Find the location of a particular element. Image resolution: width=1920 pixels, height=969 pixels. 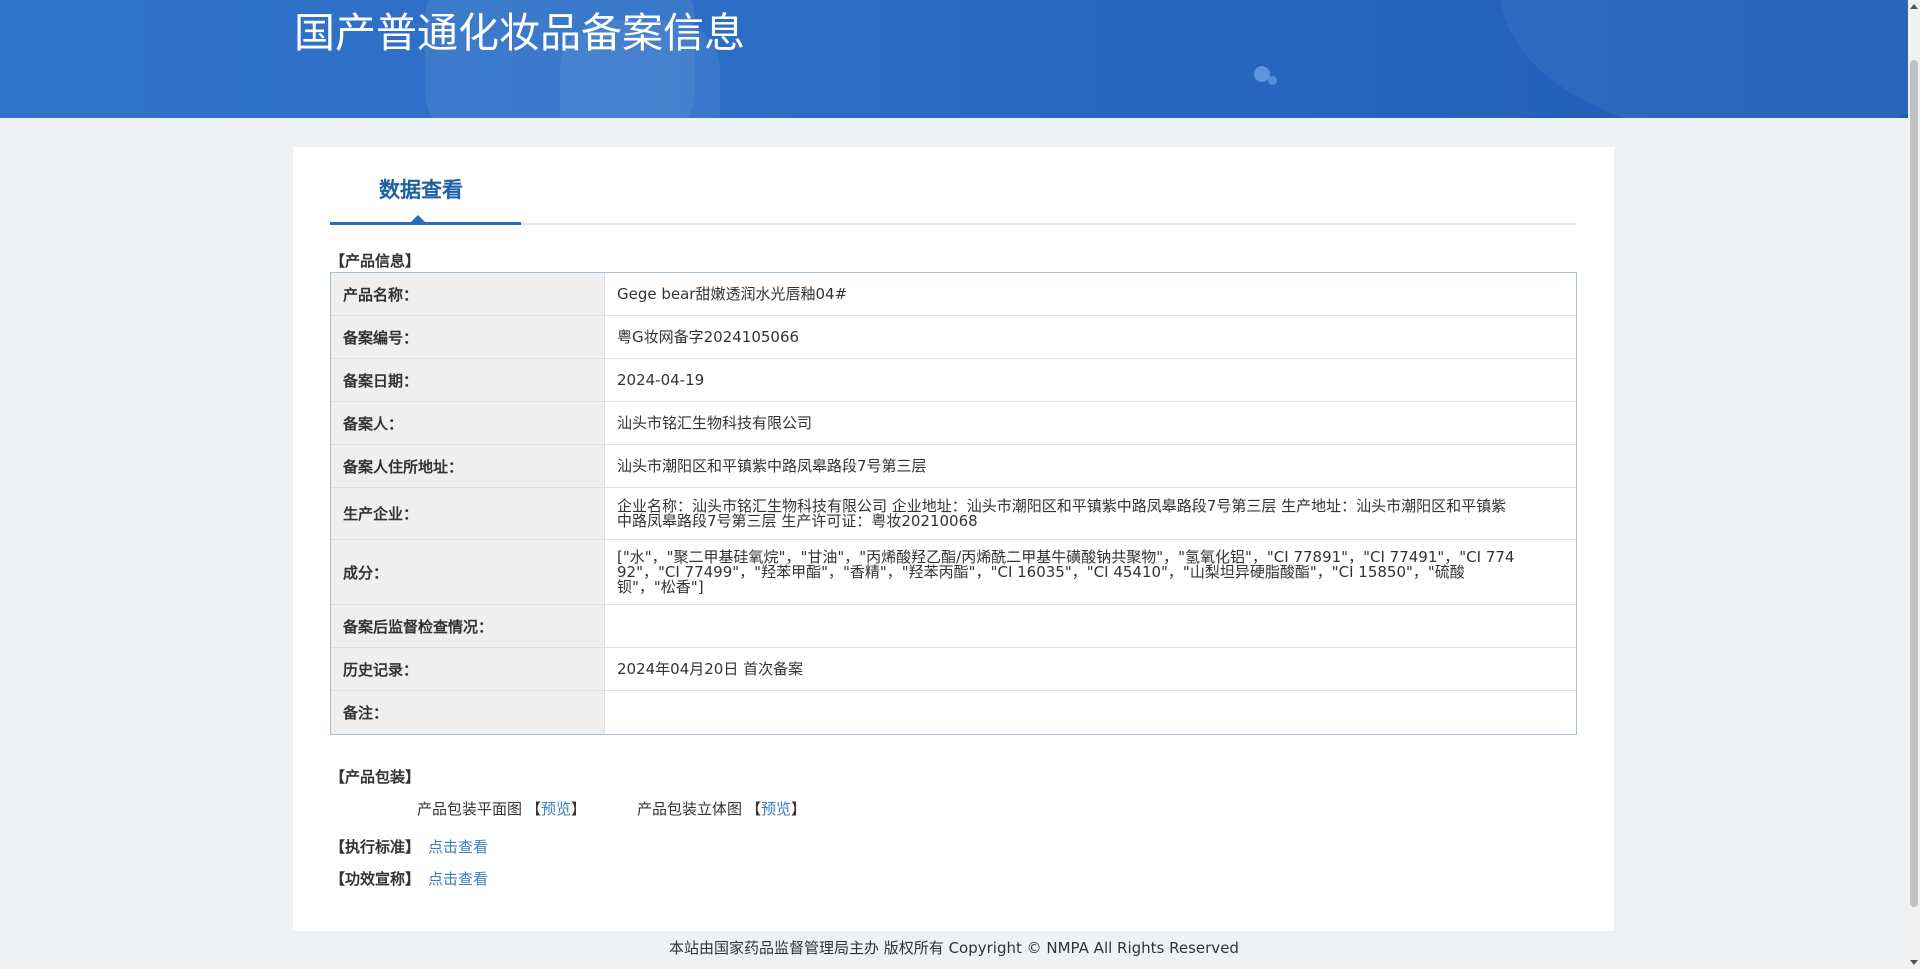

info-row-filer: 备案人： 汕头市铭汇生物科技有限公司 is located at coordinates (953, 423).